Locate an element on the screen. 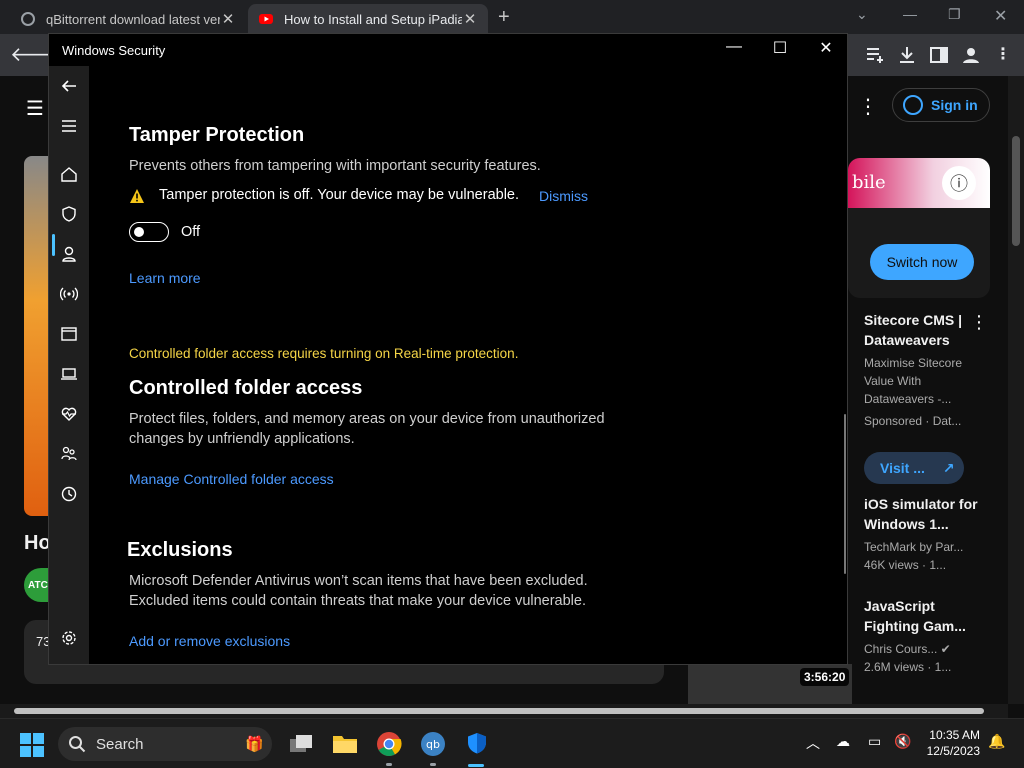 This screenshot has width=1024, height=768. tab-title: qBittorrent download latest vers is located at coordinates (133, 19).